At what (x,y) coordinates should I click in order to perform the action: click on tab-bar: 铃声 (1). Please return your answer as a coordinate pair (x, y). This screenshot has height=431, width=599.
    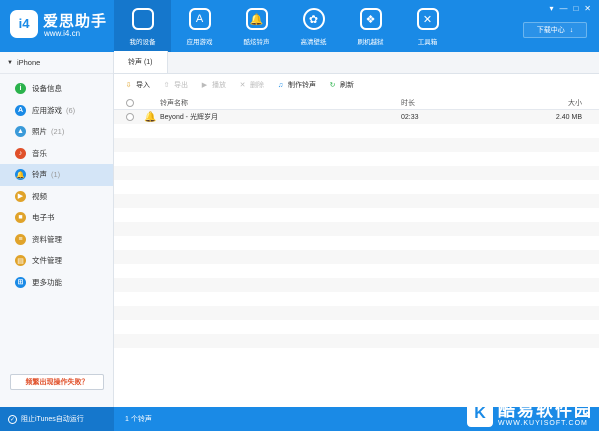
    Looking at the image, I should click on (356, 62).